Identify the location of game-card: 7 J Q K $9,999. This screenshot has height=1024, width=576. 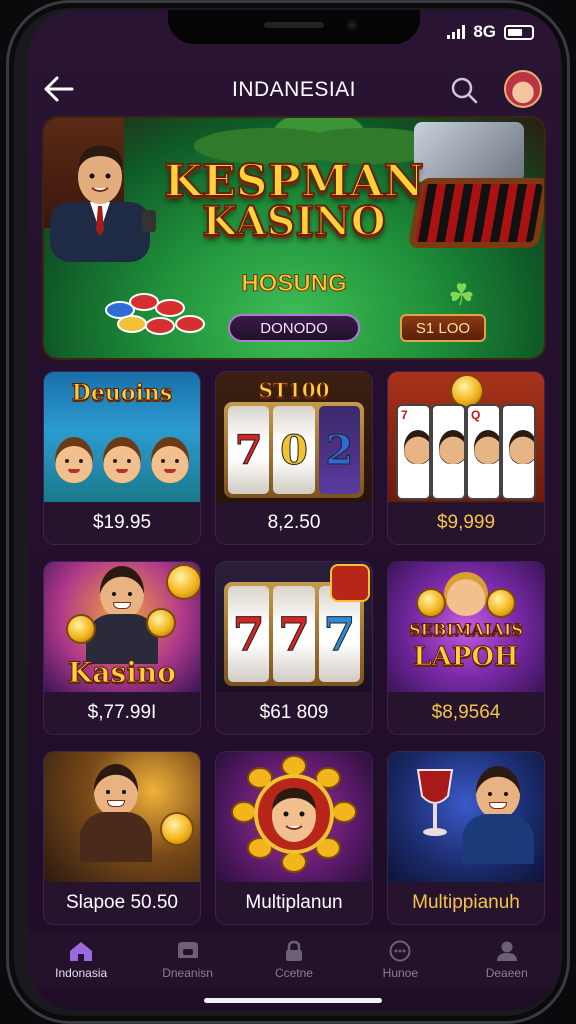
(466, 458).